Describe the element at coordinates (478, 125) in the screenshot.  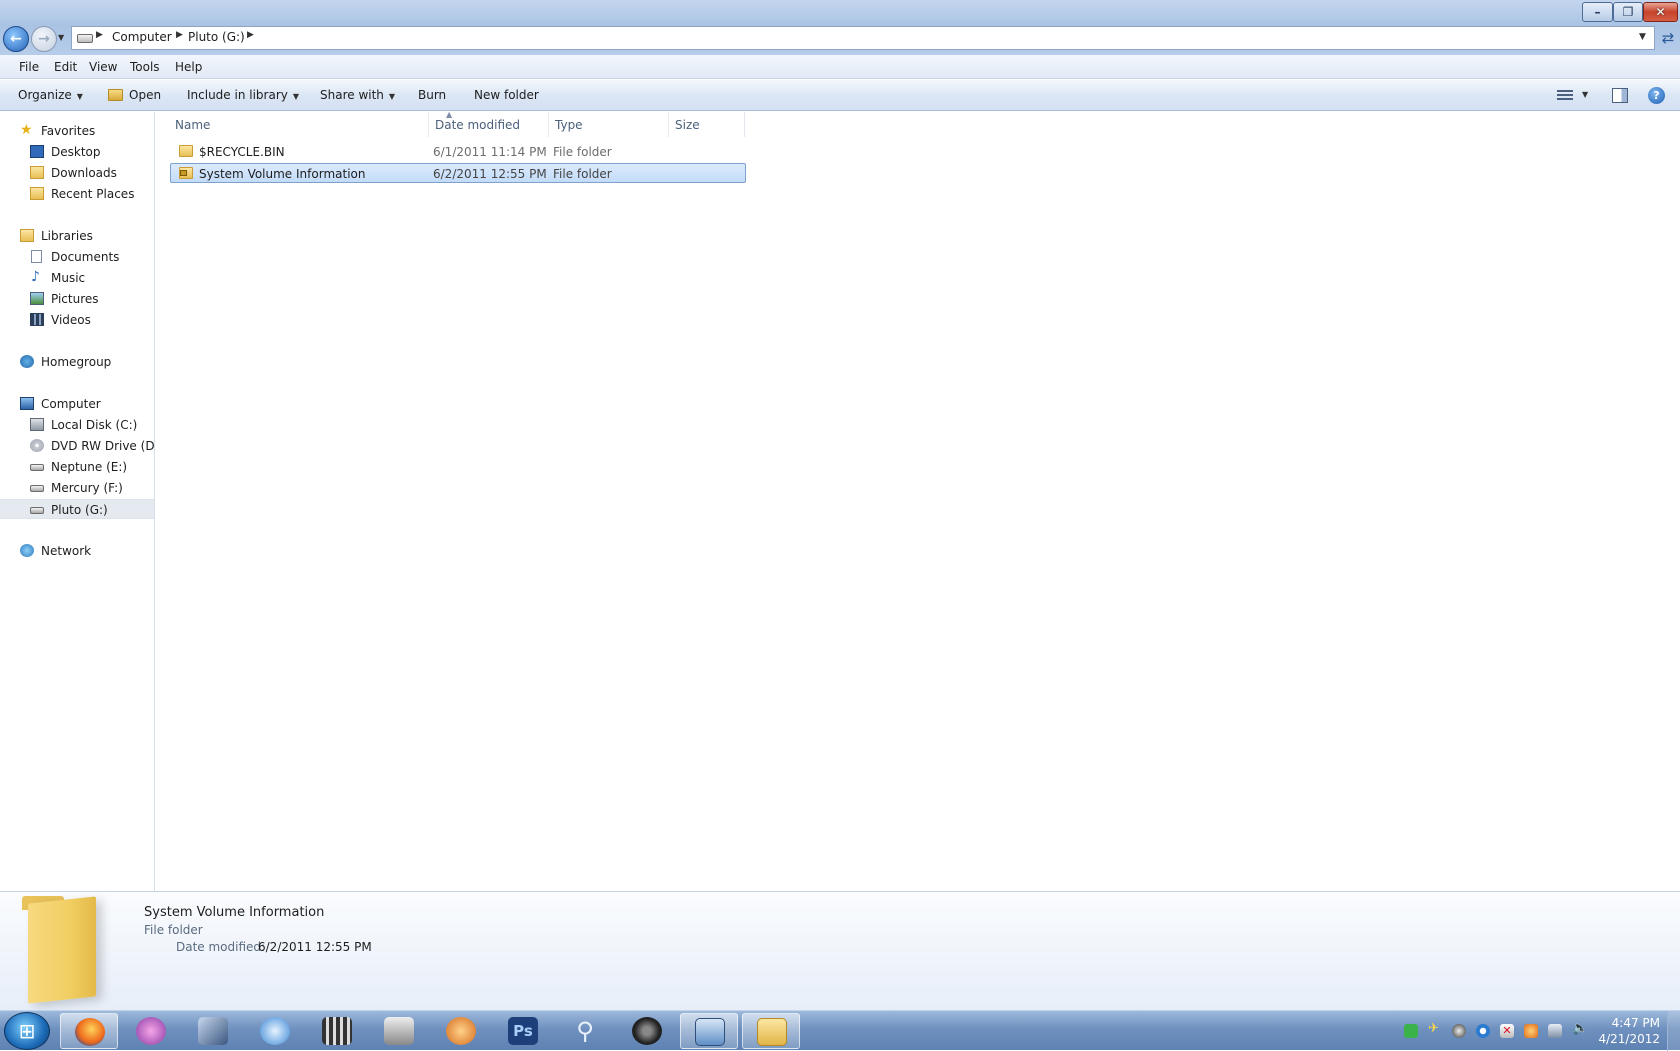
I see `column-date-label: Date modified` at that location.